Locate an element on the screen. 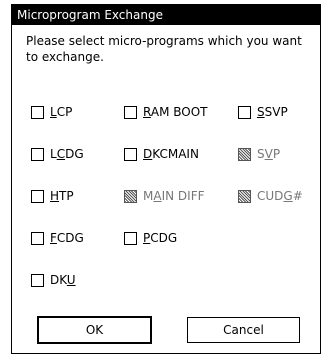  checkbox-label: LCDG is located at coordinates (67, 154).